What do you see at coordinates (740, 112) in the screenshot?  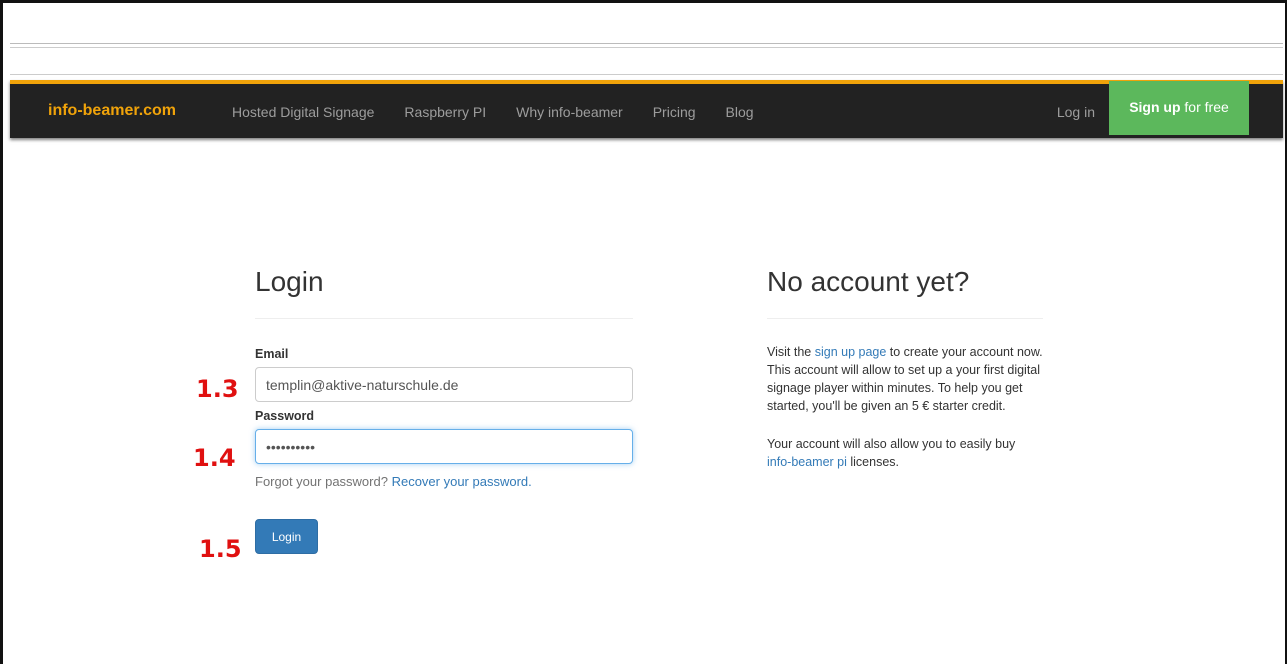 I see `nav-blog: Blog` at bounding box center [740, 112].